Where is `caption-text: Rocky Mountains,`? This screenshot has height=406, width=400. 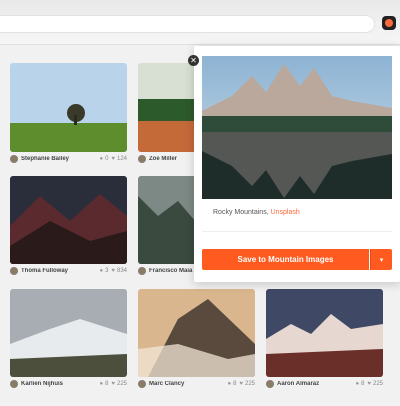
caption-text: Rocky Mountains, is located at coordinates (242, 212).